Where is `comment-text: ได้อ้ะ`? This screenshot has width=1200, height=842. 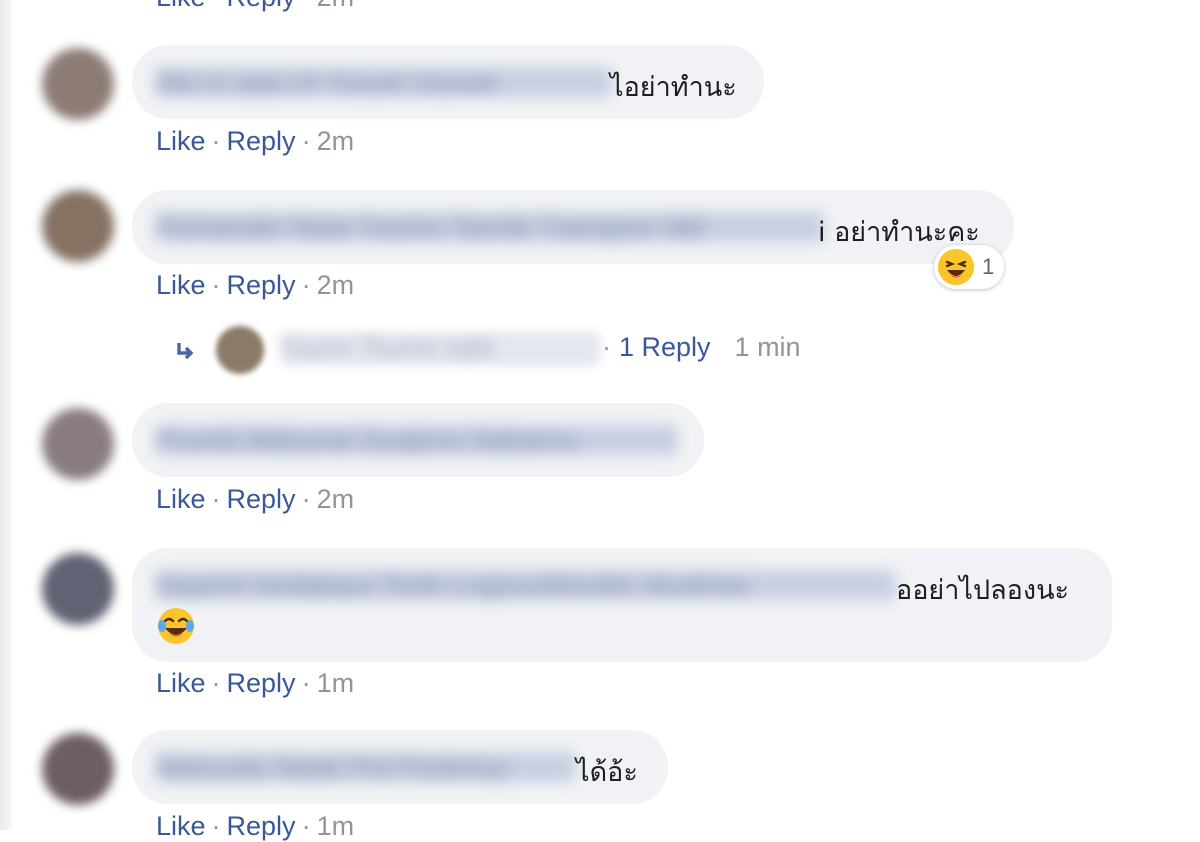
comment-text: ได้อ้ะ is located at coordinates (607, 772).